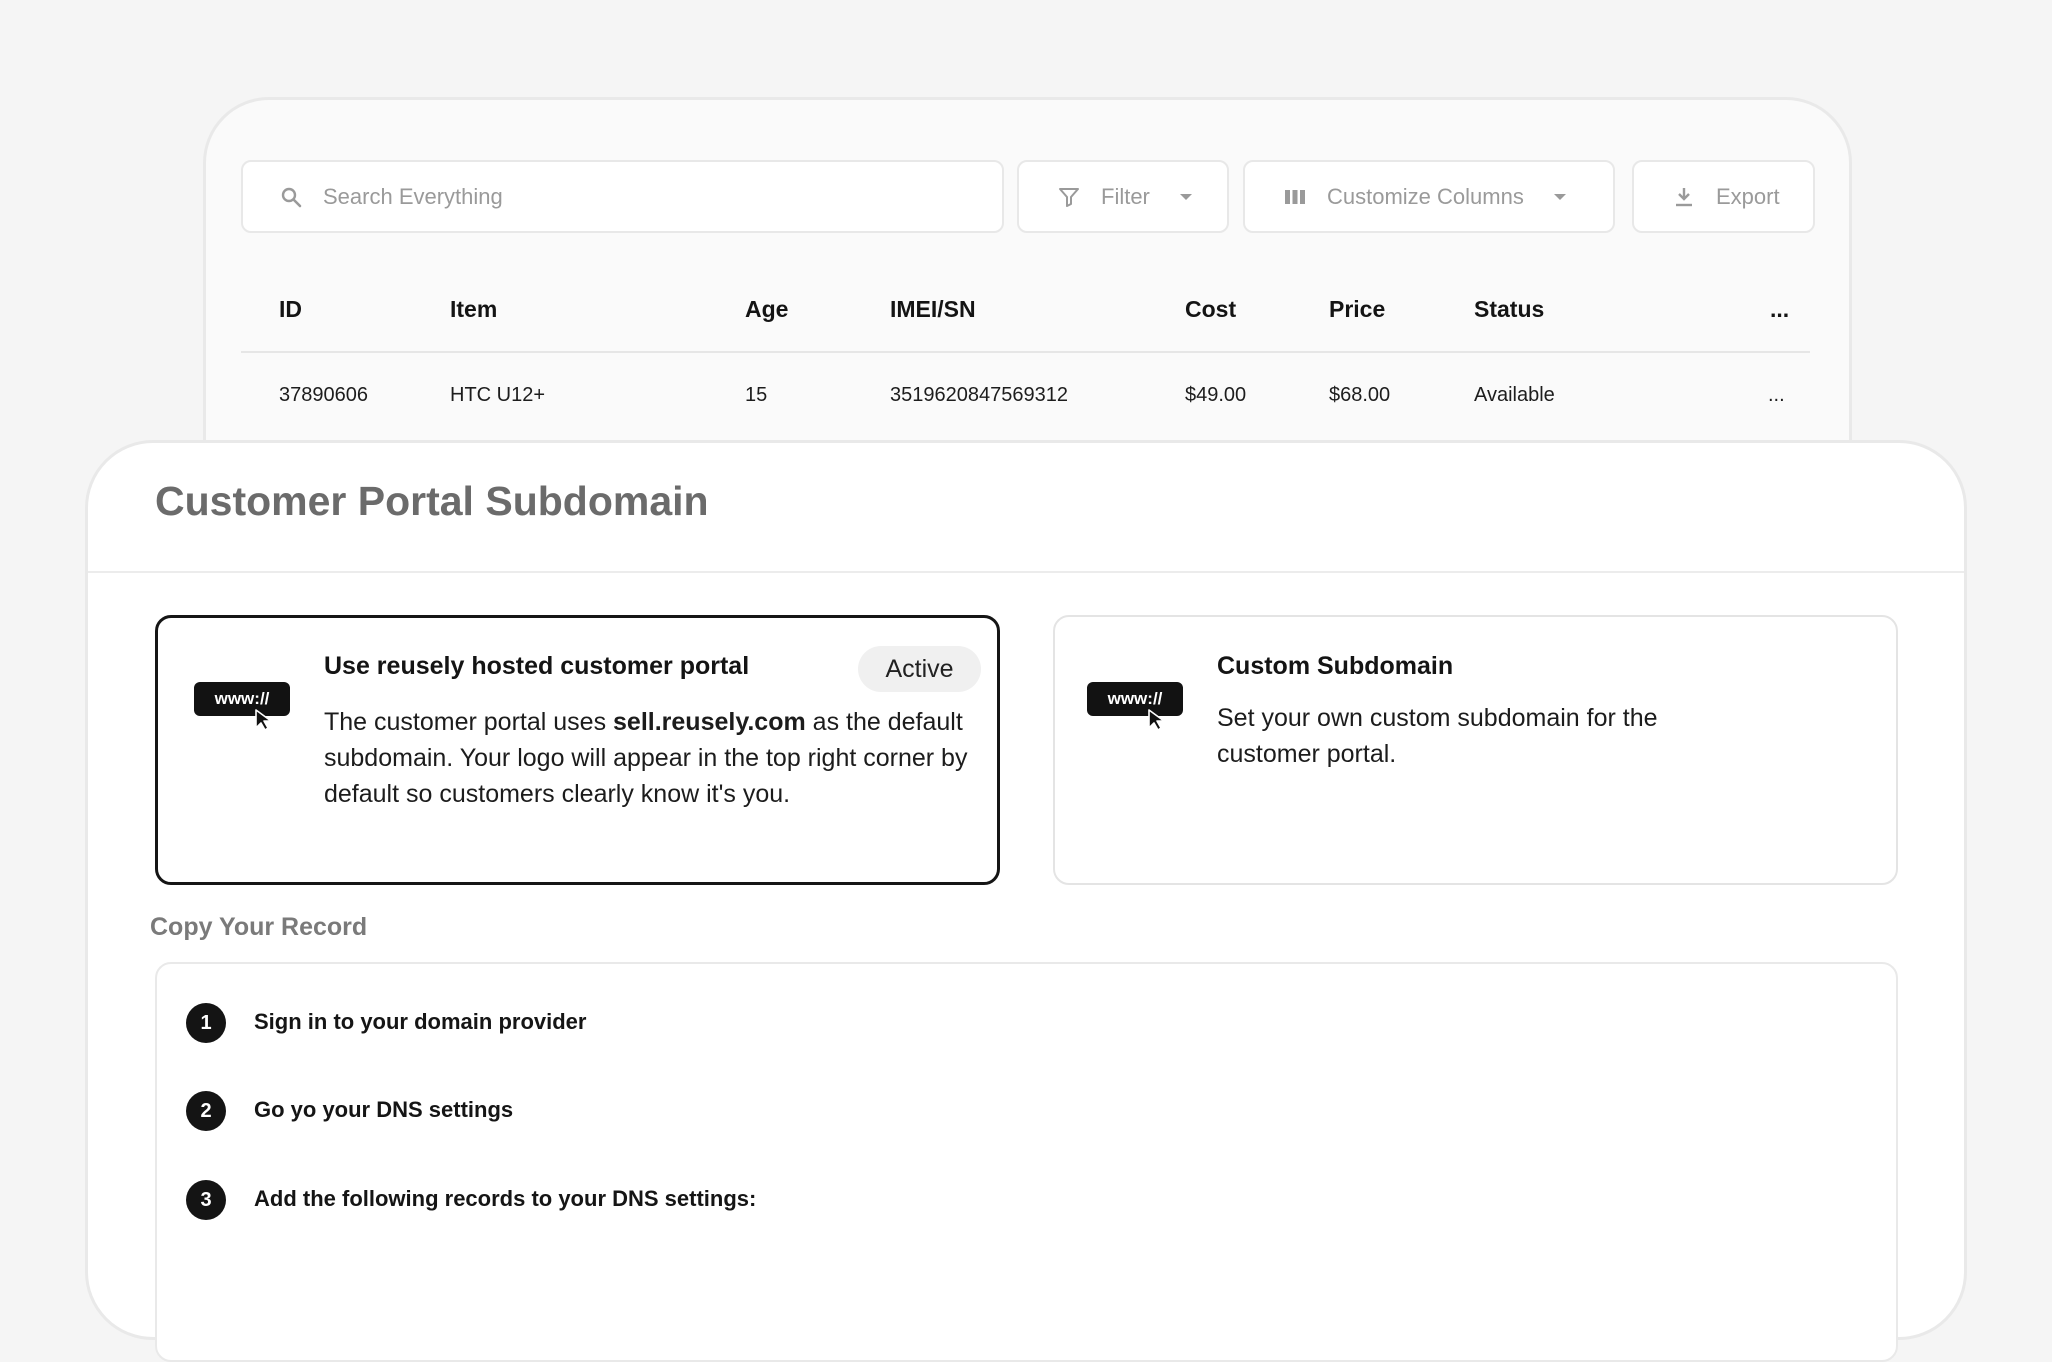 The width and height of the screenshot is (2052, 1362). What do you see at coordinates (756, 395) in the screenshot?
I see `cell-age: 15` at bounding box center [756, 395].